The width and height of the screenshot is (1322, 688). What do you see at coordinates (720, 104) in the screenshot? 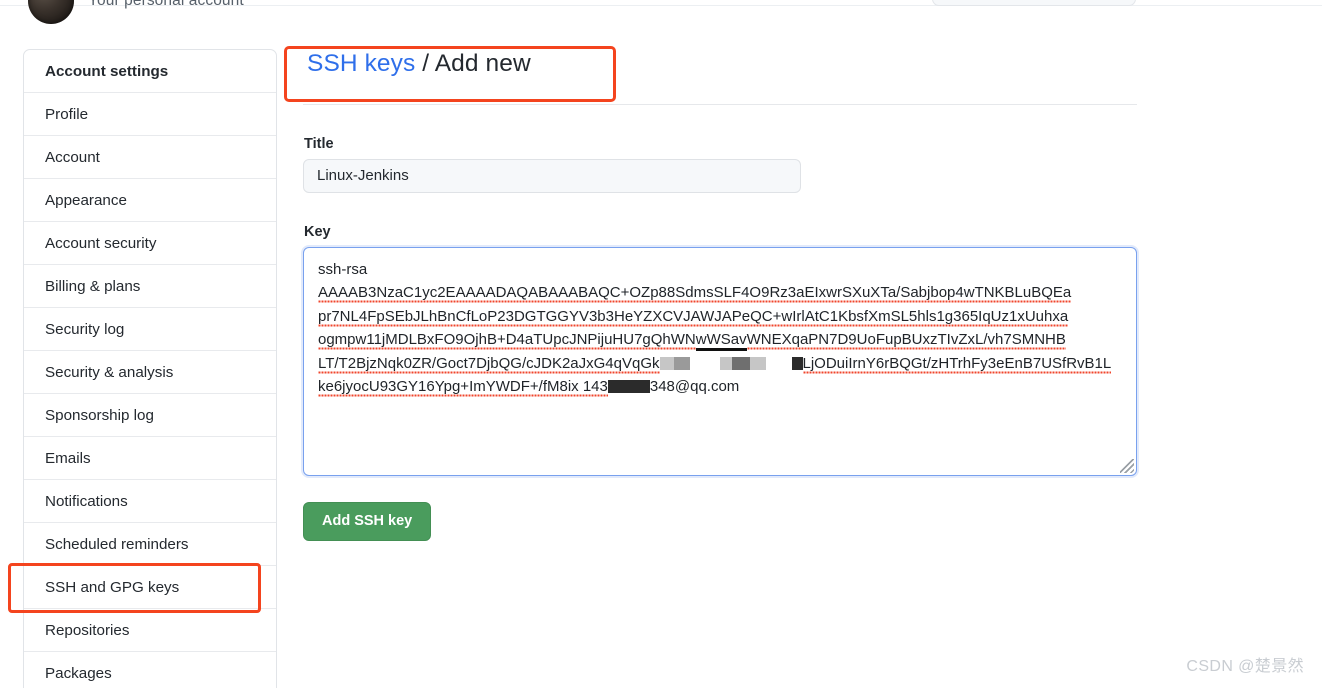
I see `title-divider` at bounding box center [720, 104].